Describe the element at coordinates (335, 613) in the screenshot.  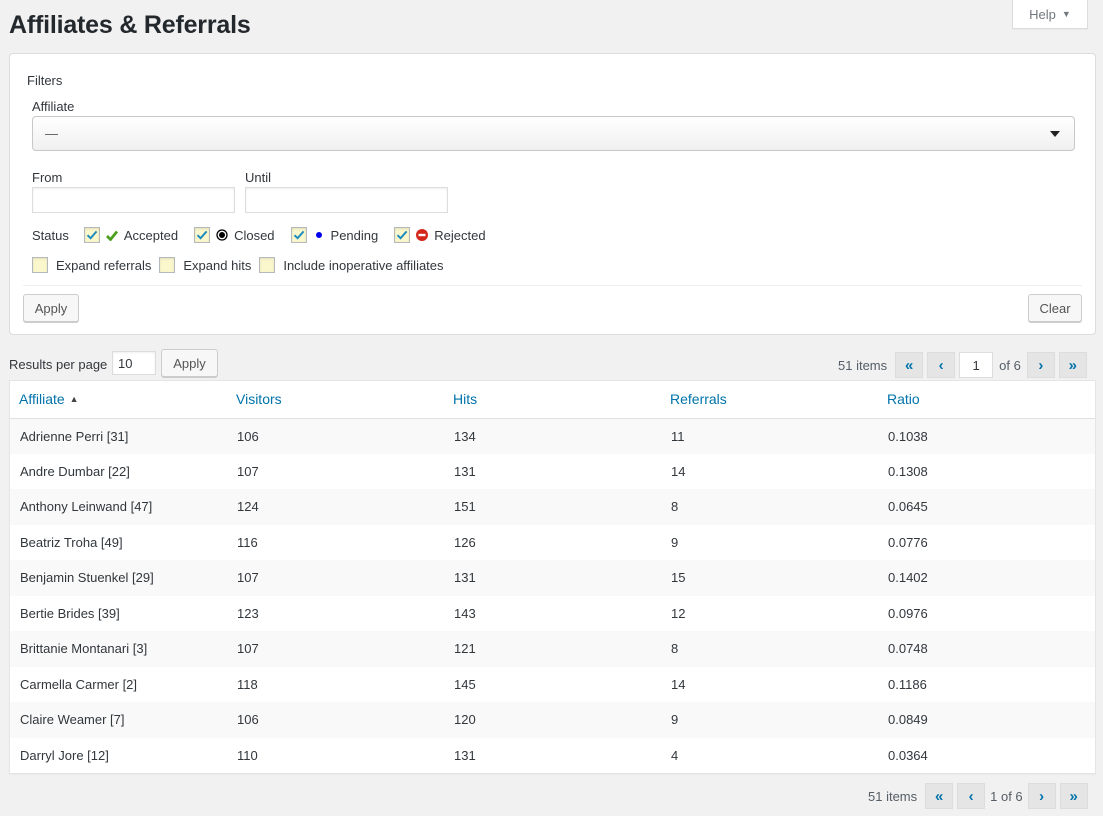
I see `cell-visitors: 123` at that location.